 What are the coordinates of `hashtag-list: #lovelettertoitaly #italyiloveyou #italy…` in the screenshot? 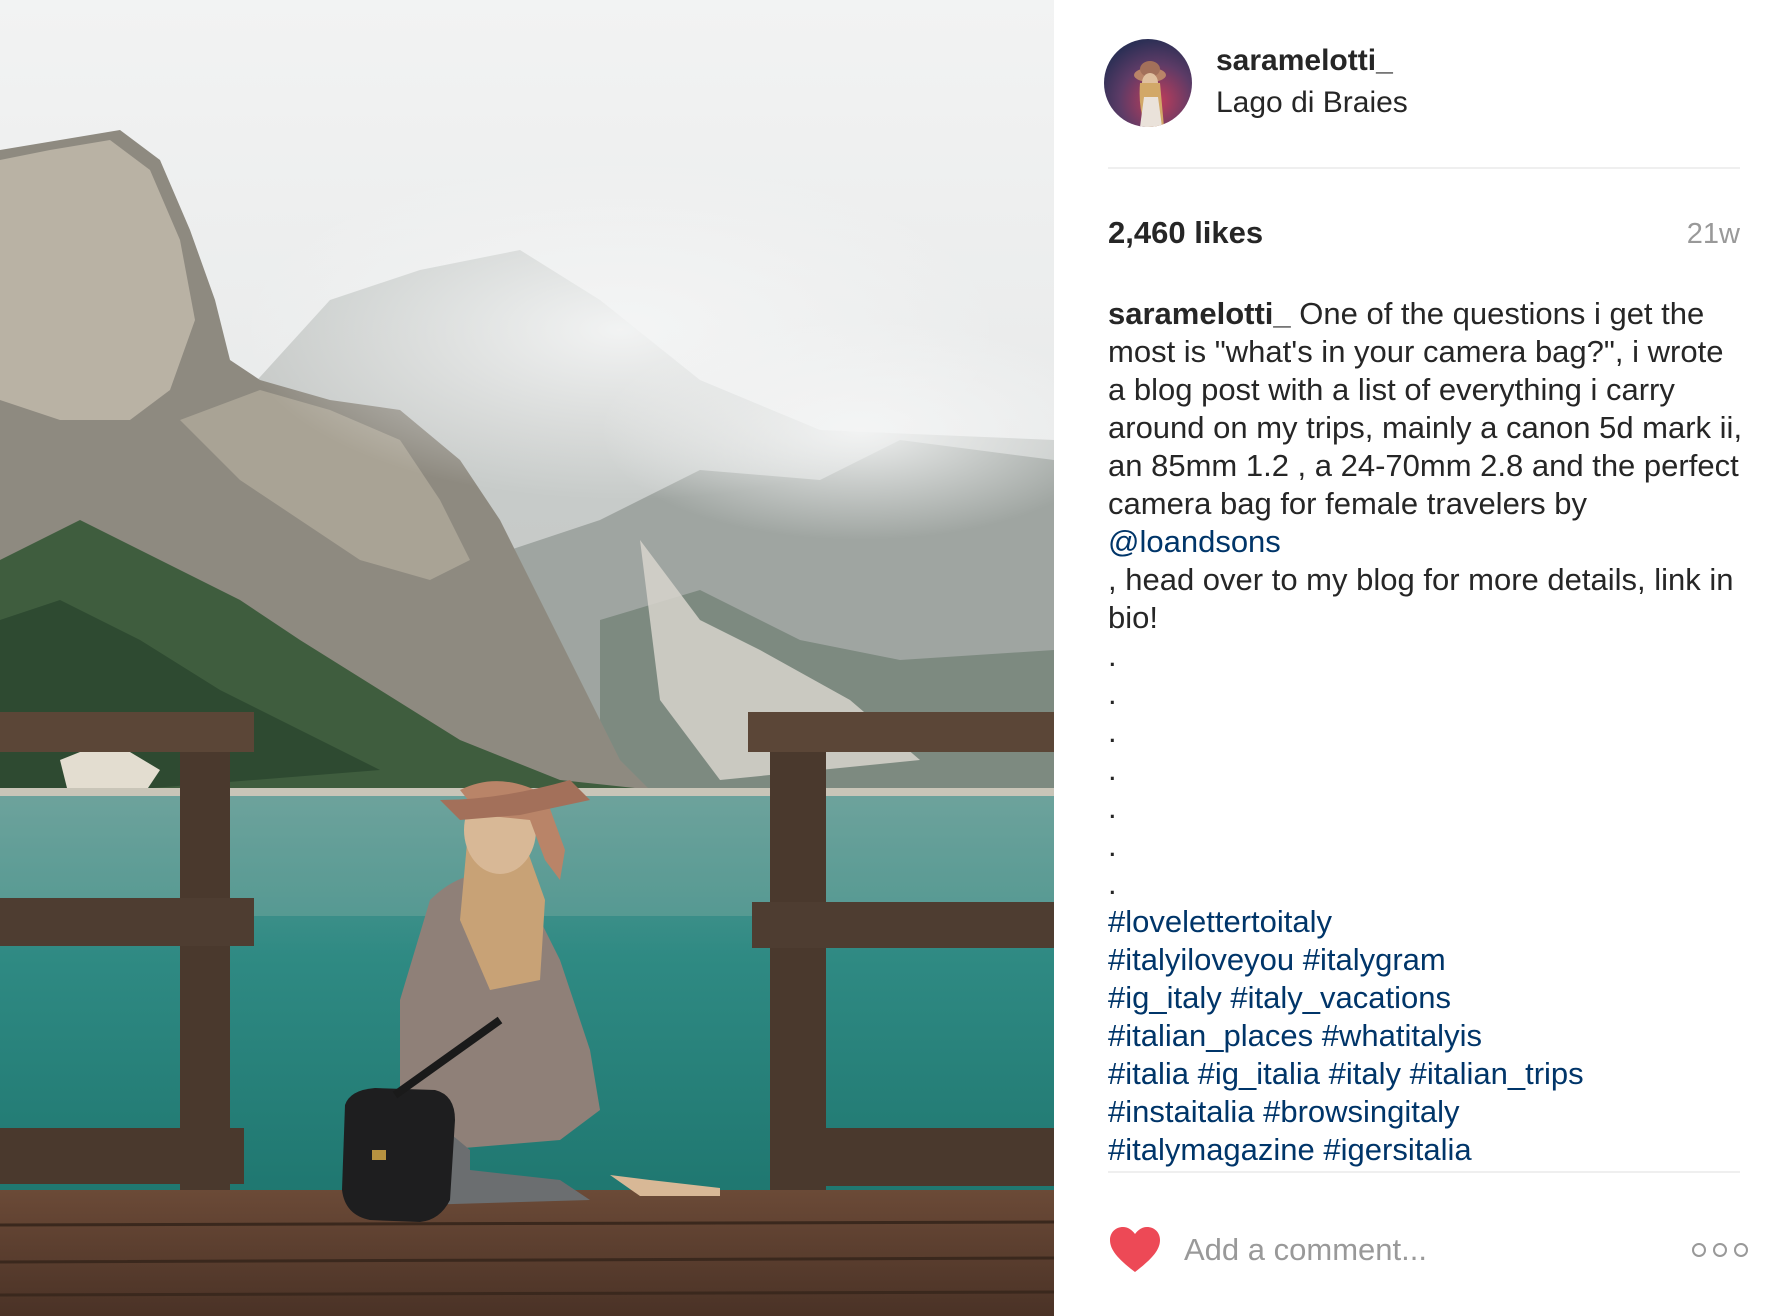 It's located at (1346, 1035).